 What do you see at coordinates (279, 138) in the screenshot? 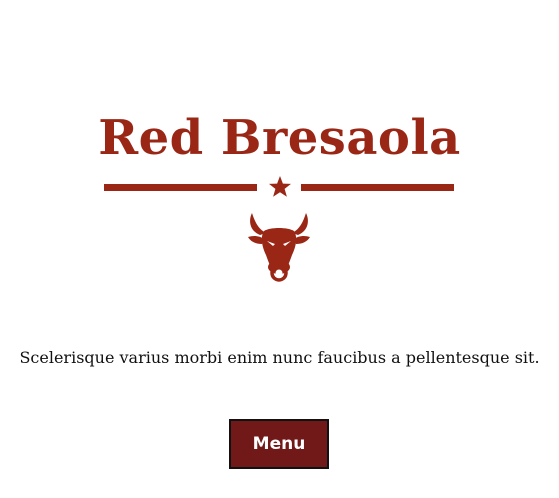
I see `site-title: Red Bresaola` at bounding box center [279, 138].